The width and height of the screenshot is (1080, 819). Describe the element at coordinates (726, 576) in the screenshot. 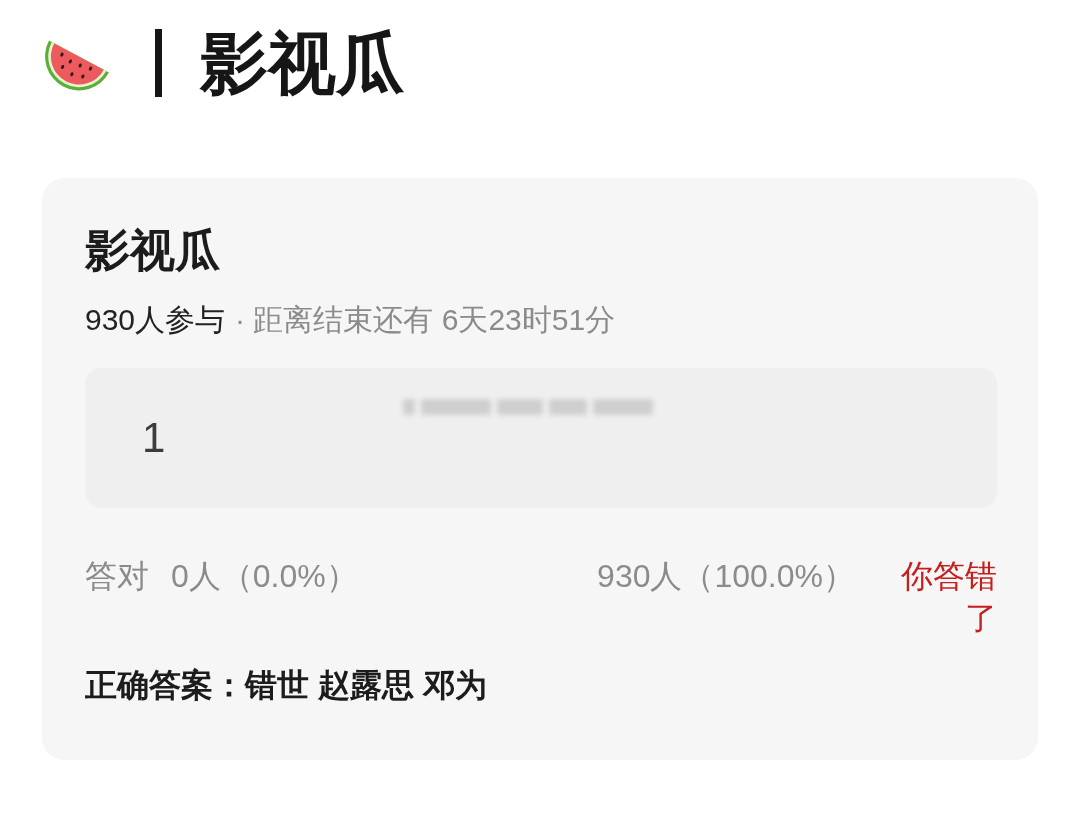

I see `wrong-count: 930人（100.0%）` at that location.